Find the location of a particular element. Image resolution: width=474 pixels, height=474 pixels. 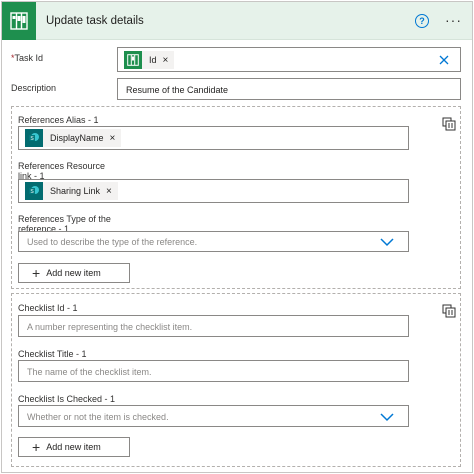

references-type-label: References Type of the reference - 1 is located at coordinates (64, 223).